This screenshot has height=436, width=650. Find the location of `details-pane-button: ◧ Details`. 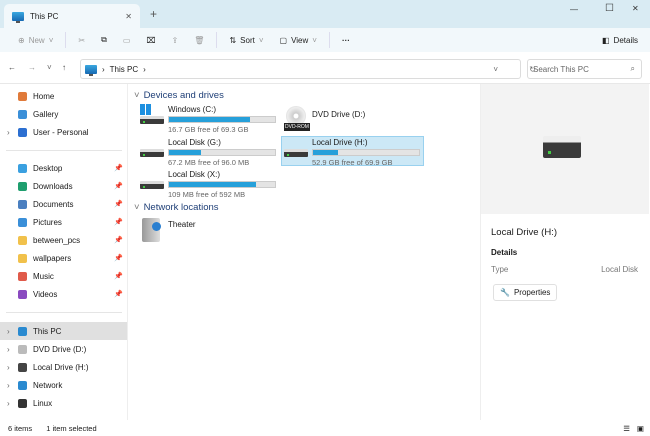

details-pane-button: ◧ Details is located at coordinates (620, 40).